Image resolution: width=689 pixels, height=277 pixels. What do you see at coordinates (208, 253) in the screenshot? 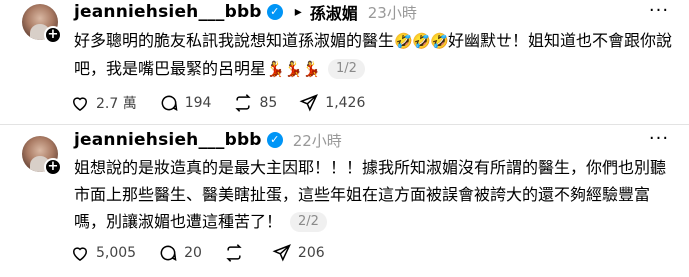
I see `post-actions: 5,005 20 206` at bounding box center [208, 253].